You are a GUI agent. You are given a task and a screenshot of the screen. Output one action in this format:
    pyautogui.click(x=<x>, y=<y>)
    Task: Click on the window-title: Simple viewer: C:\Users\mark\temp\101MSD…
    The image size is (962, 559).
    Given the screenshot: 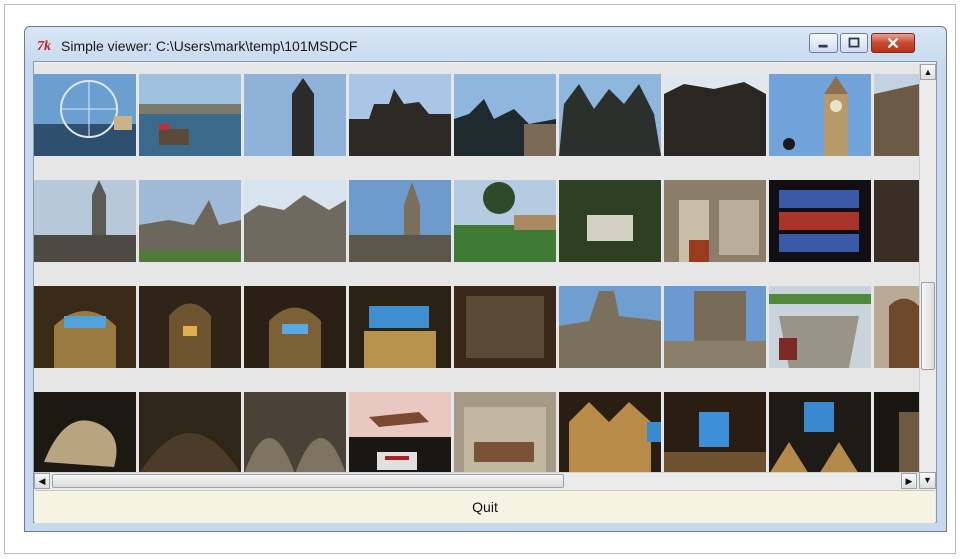 What is the action you would take?
    pyautogui.click(x=209, y=46)
    